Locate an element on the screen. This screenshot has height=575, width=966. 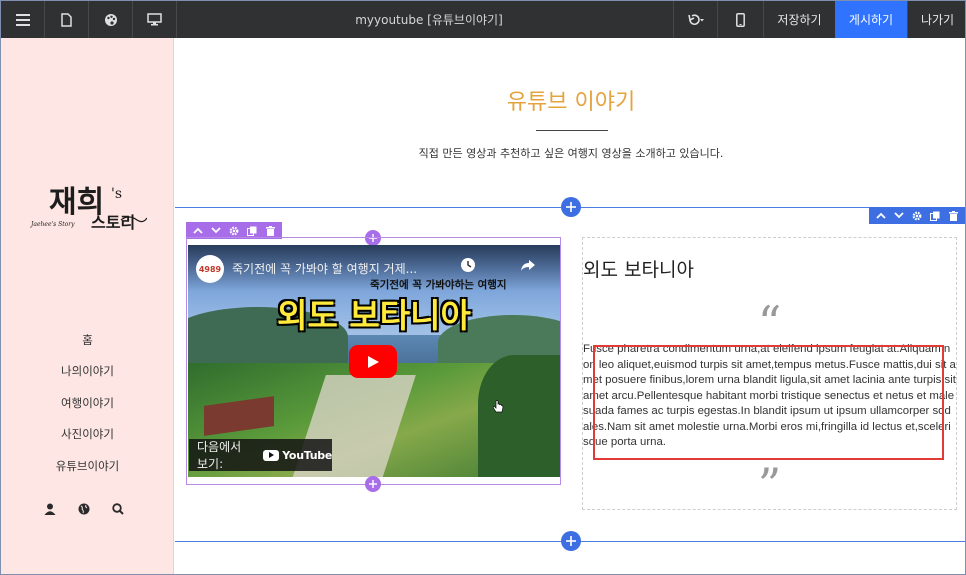
monitor-icon is located at coordinates (154, 19).